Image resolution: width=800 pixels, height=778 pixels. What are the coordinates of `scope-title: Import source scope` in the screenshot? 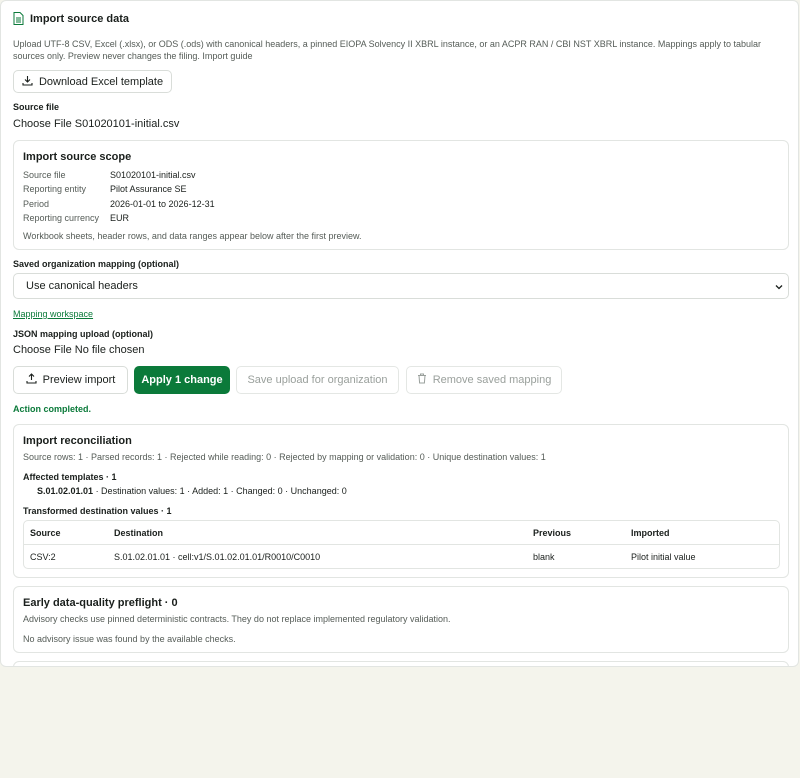 It's located at (77, 157).